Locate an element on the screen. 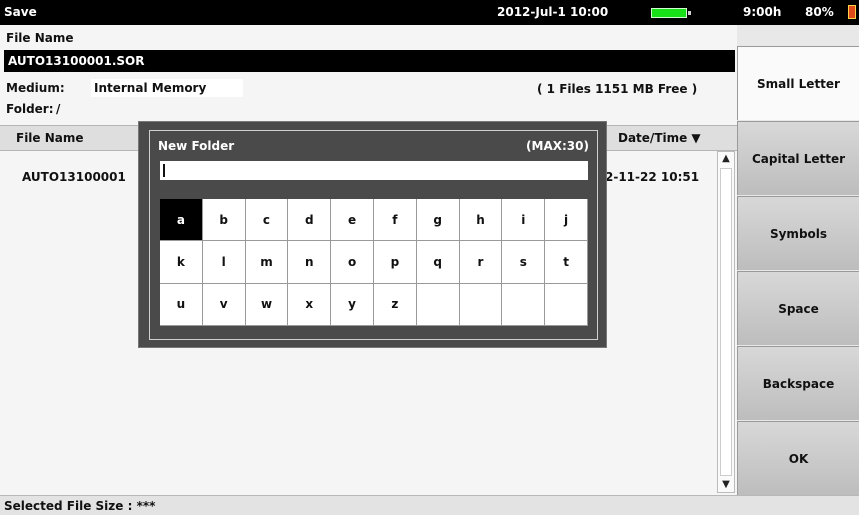 The height and width of the screenshot is (515, 859). status-bar: Selected File Size : *** is located at coordinates (429, 505).